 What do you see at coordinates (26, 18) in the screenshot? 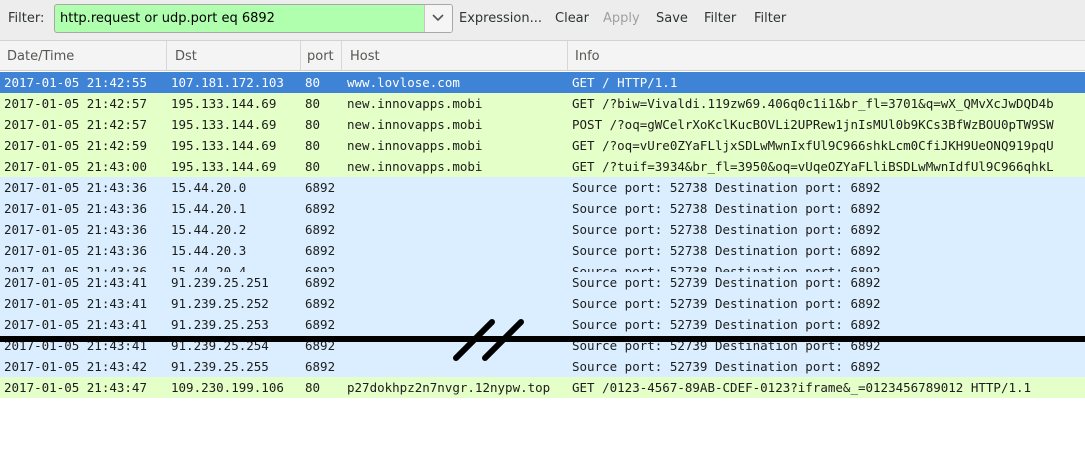
I see `filter-label: Filter:` at bounding box center [26, 18].